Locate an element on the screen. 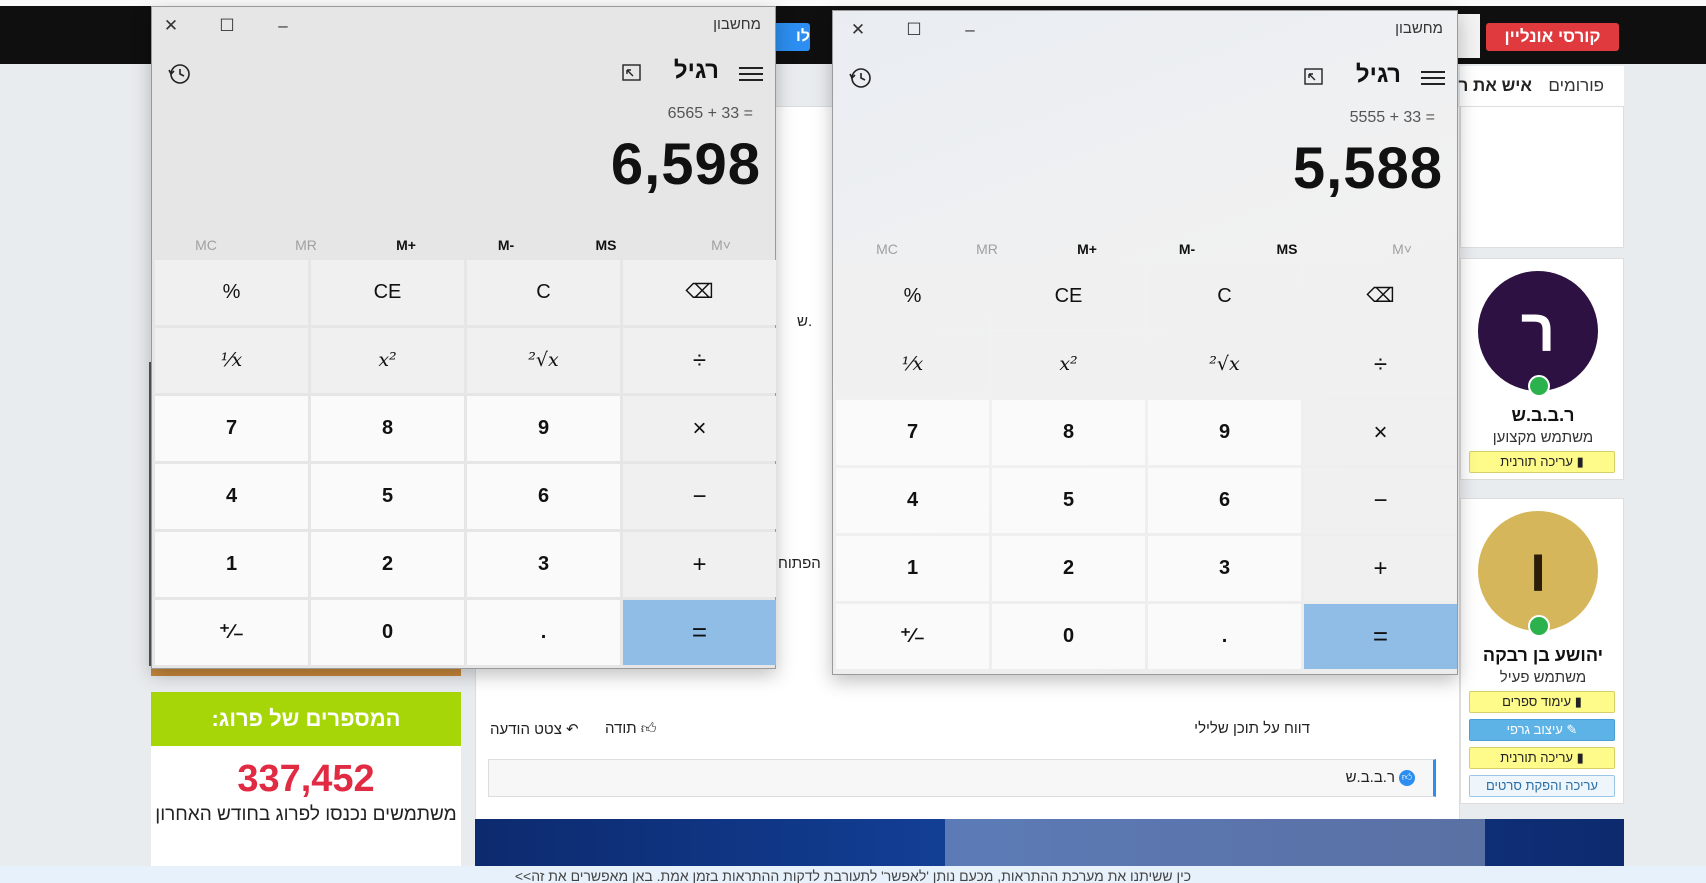 The image size is (1706, 883). reply-icon: ↶ is located at coordinates (570, 729).